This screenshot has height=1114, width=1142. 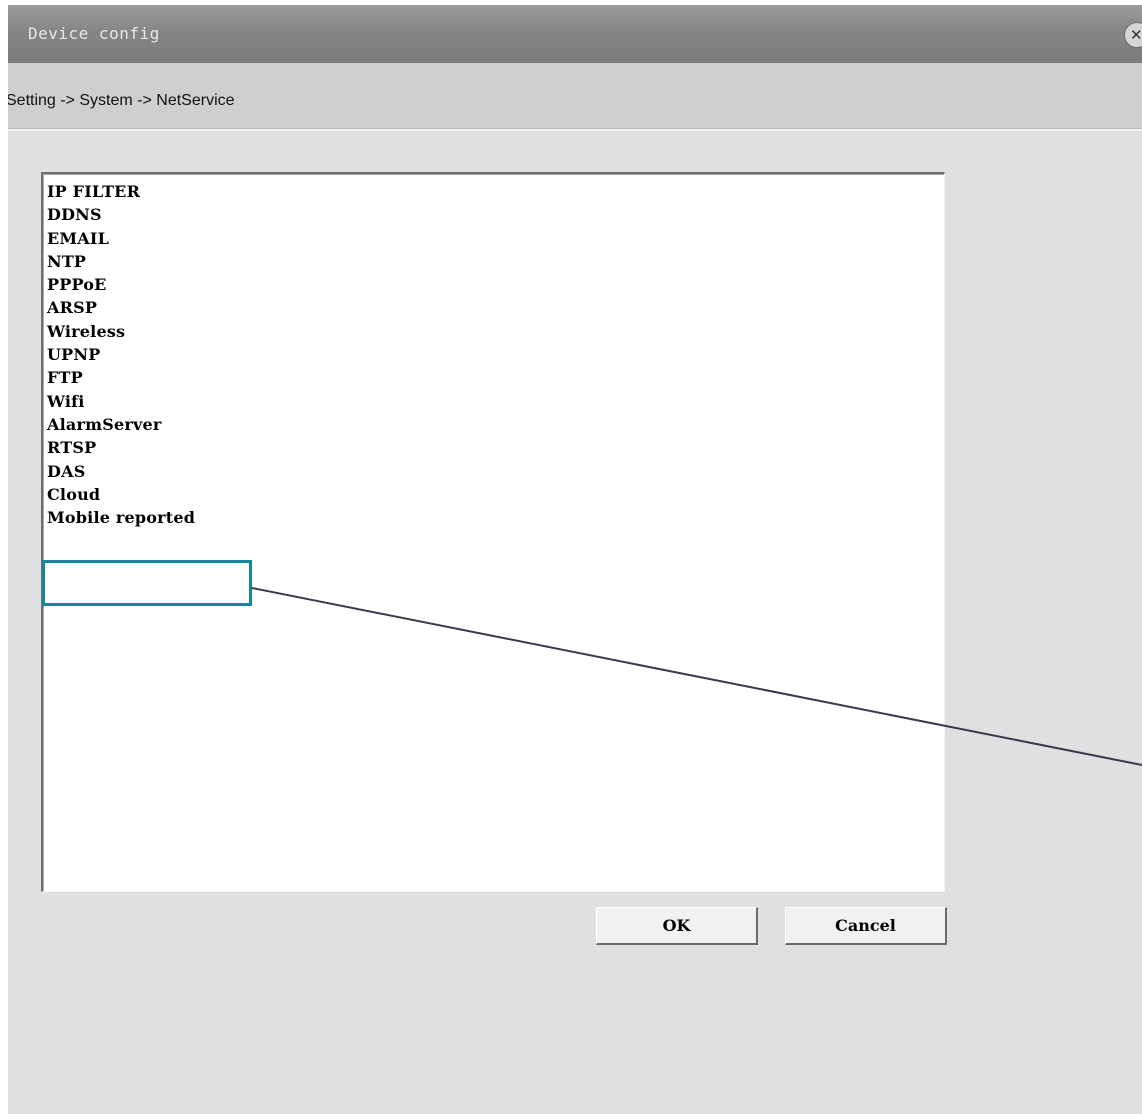 What do you see at coordinates (121, 261) in the screenshot?
I see `list-item-ntp: NTP` at bounding box center [121, 261].